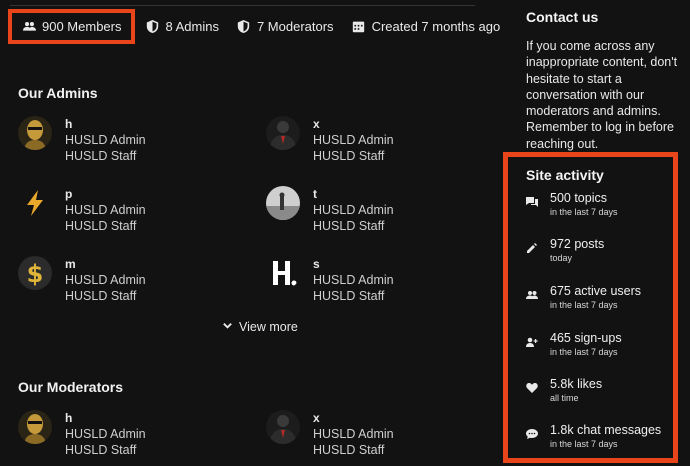 Image resolution: width=690 pixels, height=466 pixels. What do you see at coordinates (436, 26) in the screenshot?
I see `created-label: Created 7 months ago` at bounding box center [436, 26].